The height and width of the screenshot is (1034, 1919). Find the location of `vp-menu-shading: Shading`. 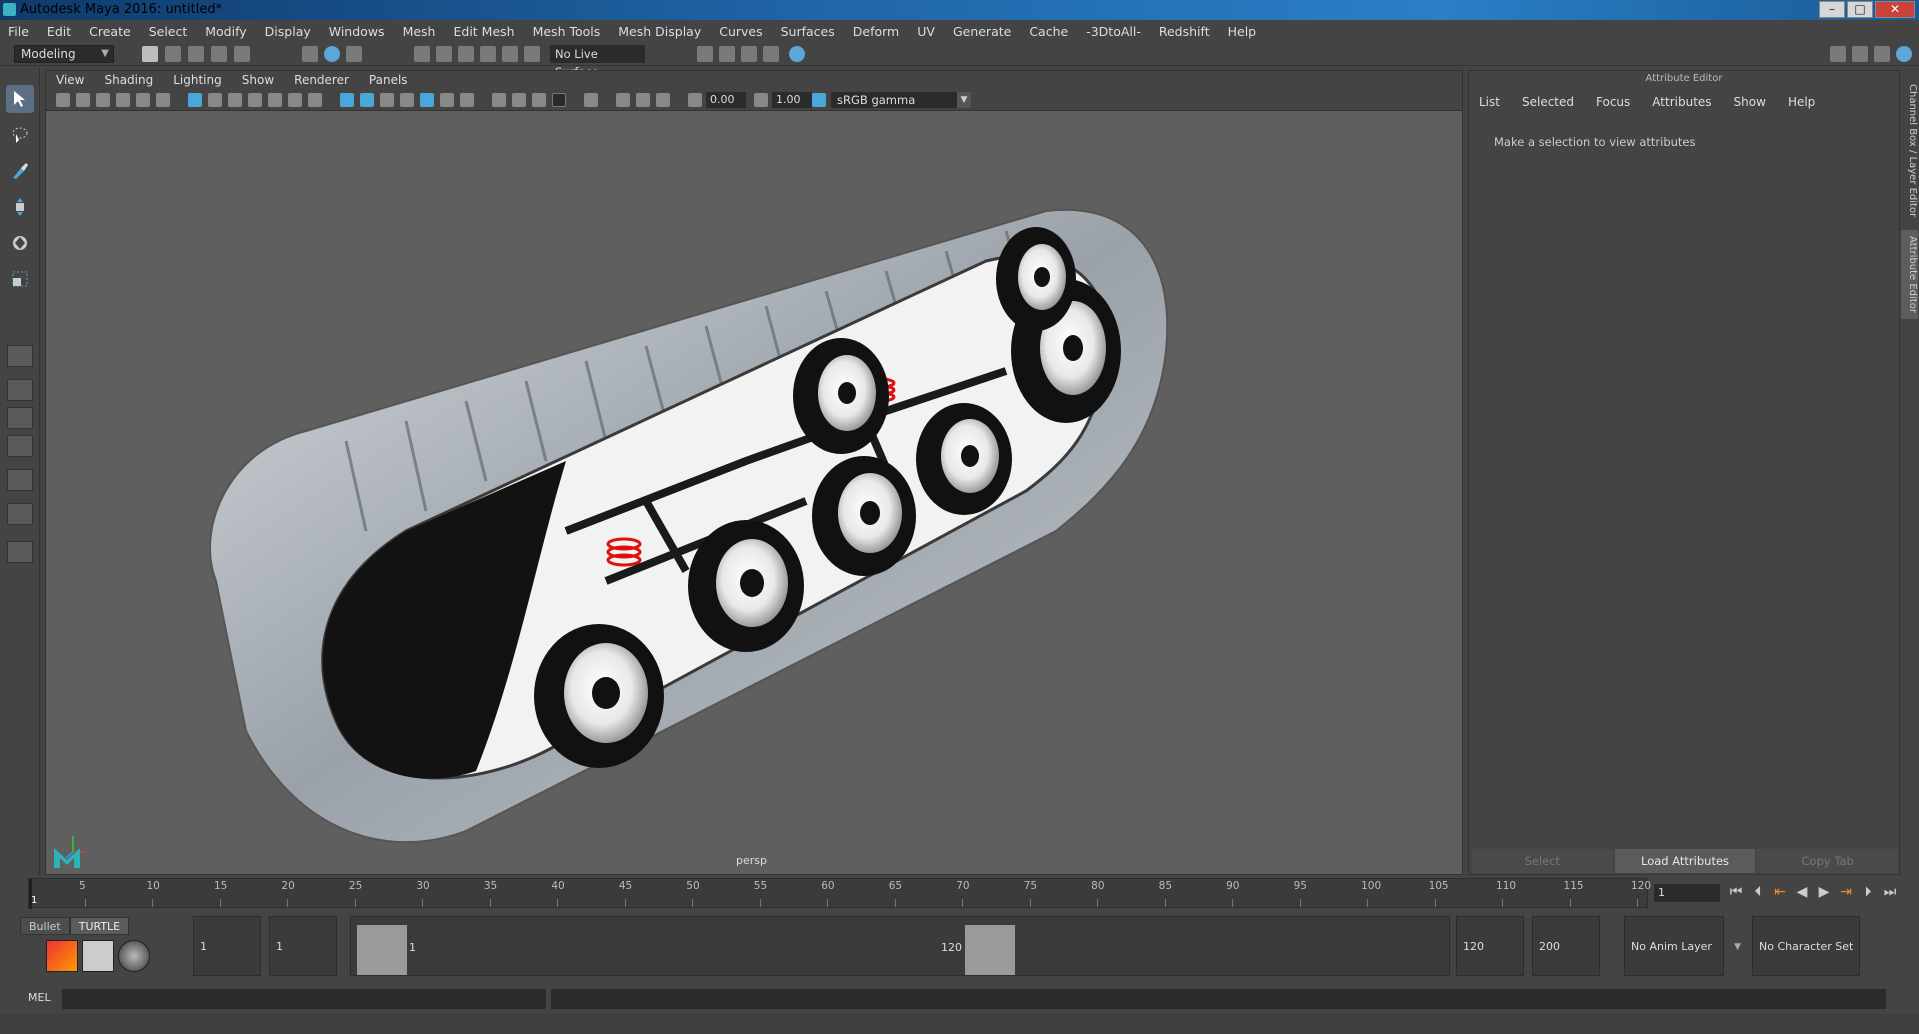

vp-menu-shading: Shading is located at coordinates (128, 80).